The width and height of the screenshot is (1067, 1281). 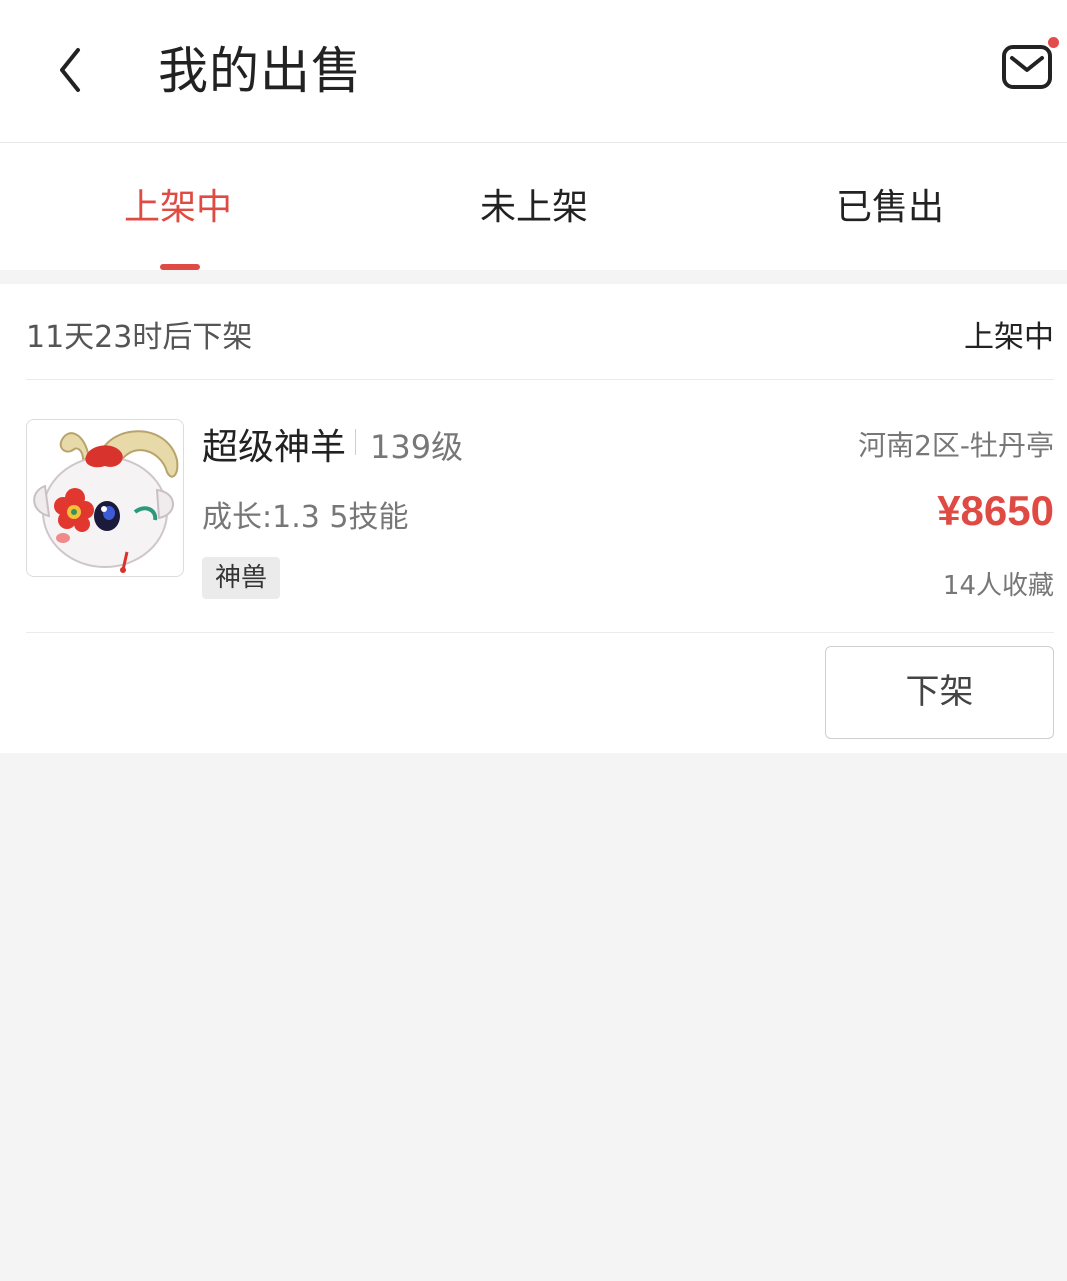 What do you see at coordinates (178, 206) in the screenshot?
I see `tab-on-sale: 上架中` at bounding box center [178, 206].